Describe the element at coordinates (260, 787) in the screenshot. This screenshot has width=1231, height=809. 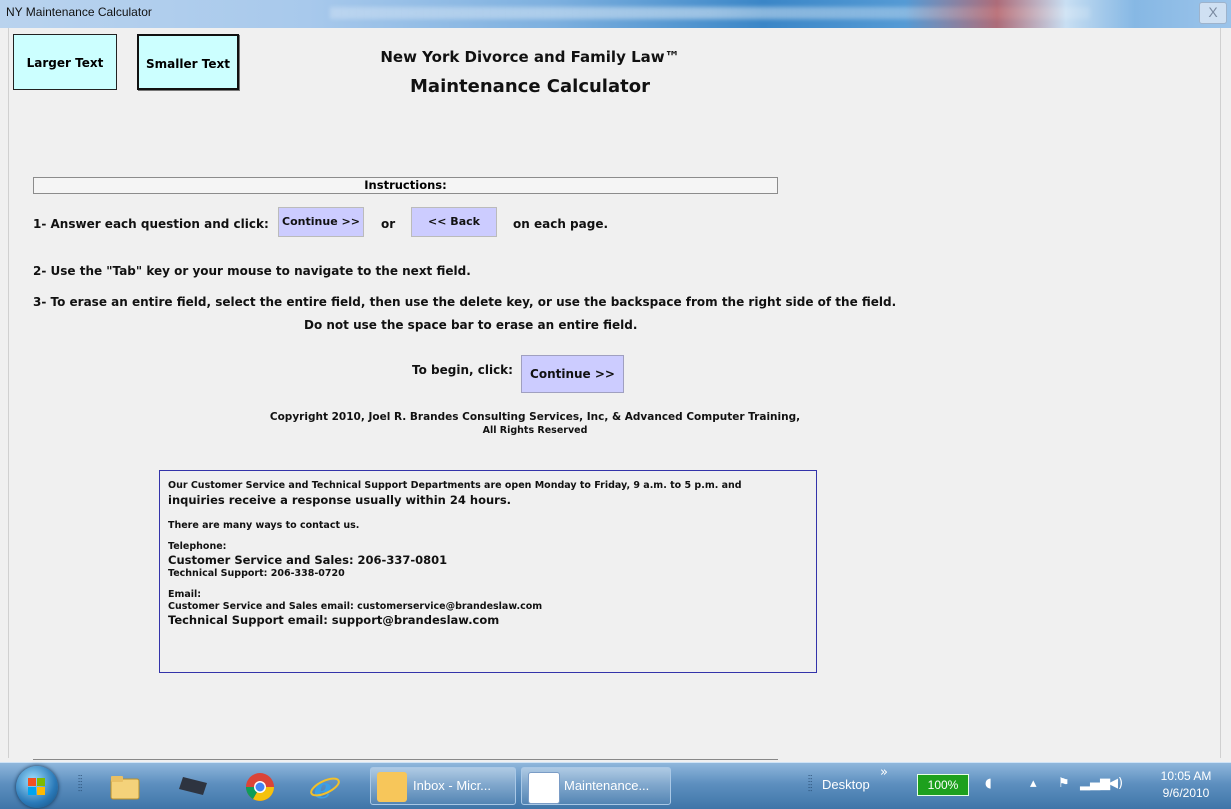
I see `chrome-icon` at that location.